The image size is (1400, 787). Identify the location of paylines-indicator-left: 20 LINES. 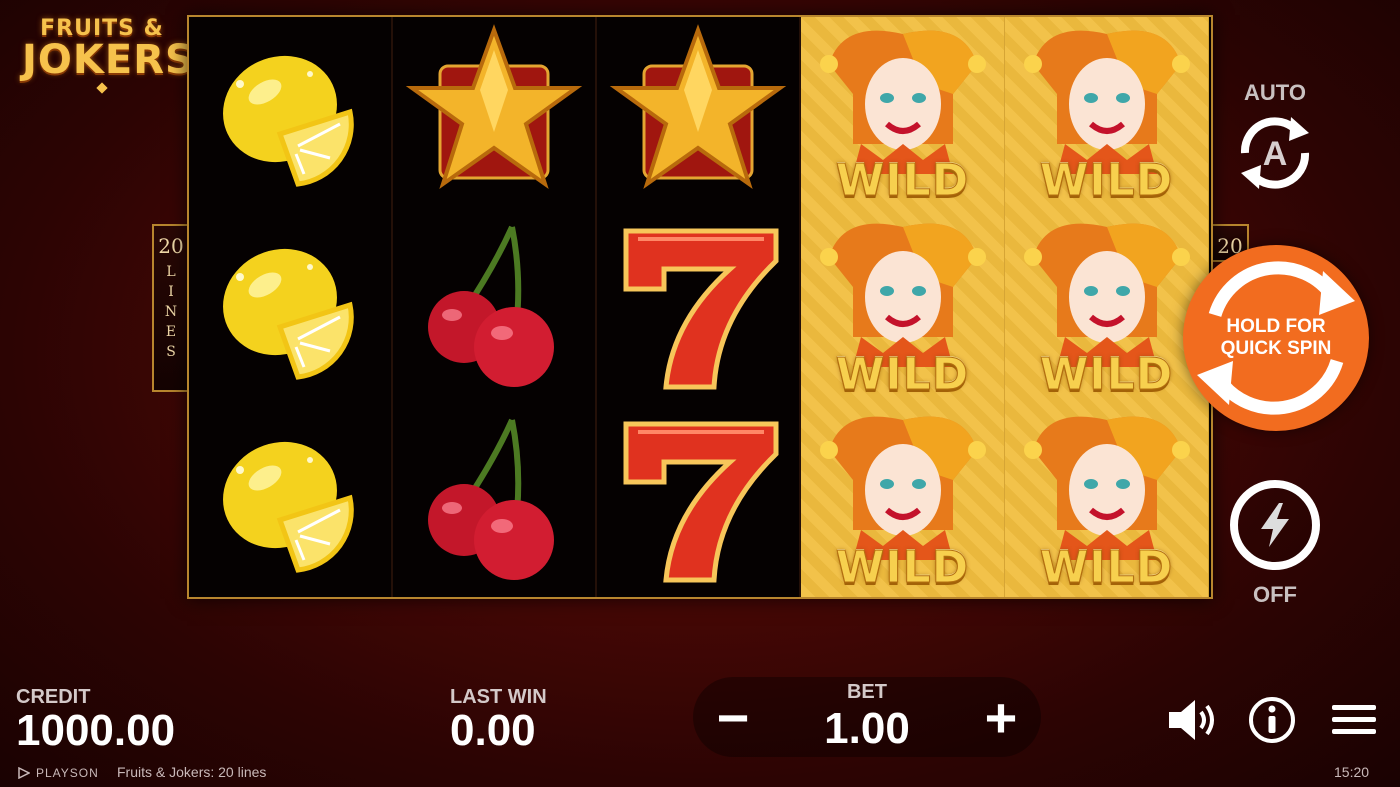
(170, 308).